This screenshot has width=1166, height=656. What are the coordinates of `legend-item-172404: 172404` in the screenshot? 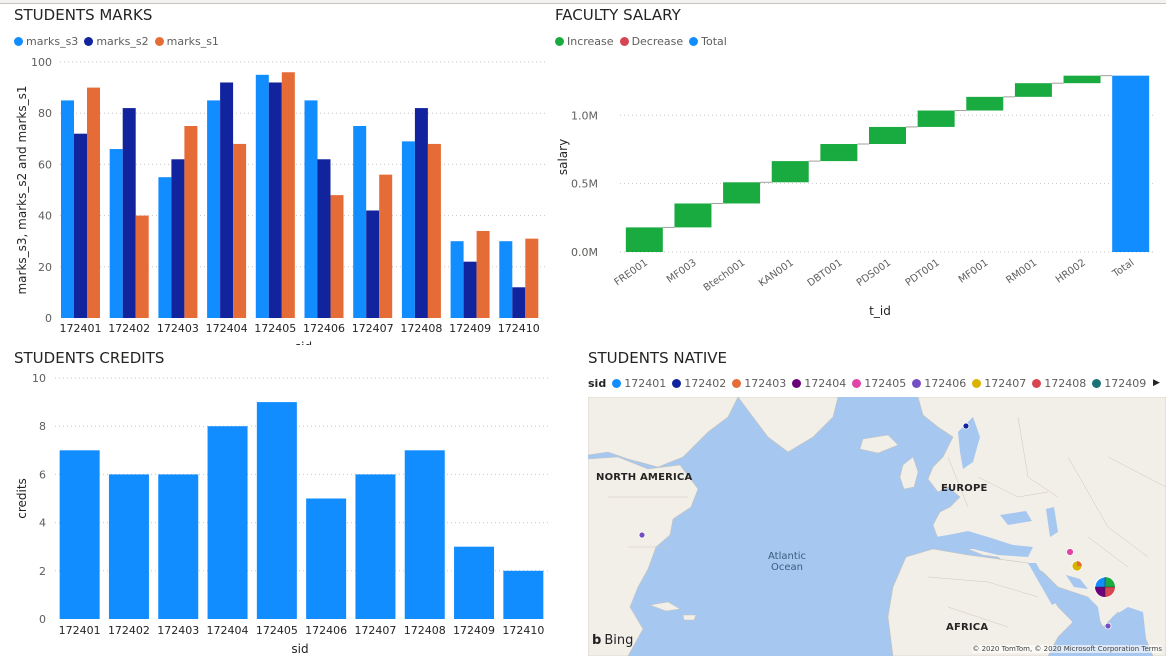 It's located at (819, 383).